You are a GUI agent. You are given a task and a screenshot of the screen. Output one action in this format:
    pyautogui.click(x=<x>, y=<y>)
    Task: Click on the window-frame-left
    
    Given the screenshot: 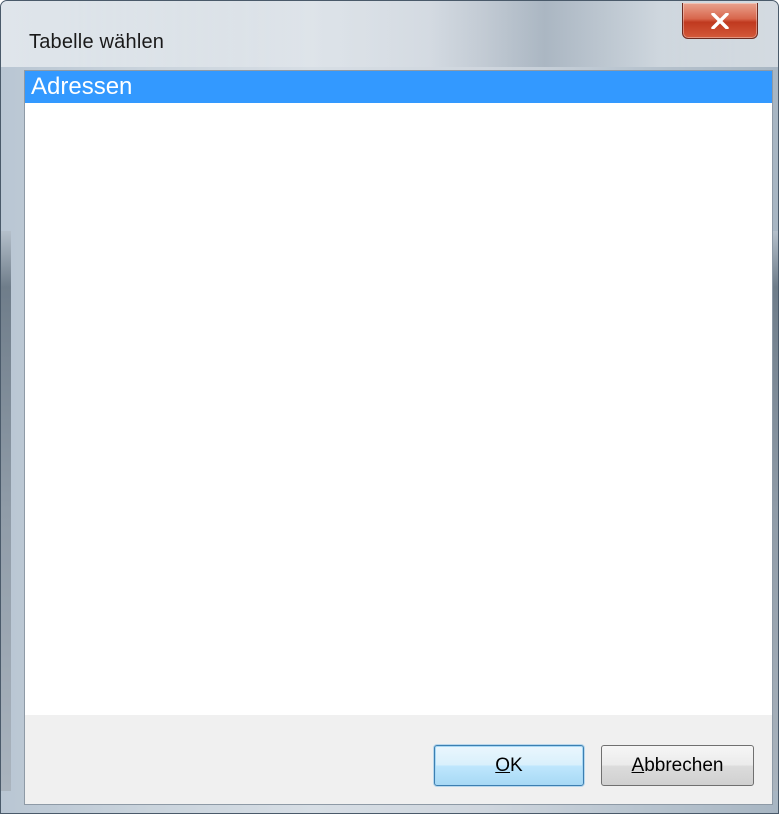 What is the action you would take?
    pyautogui.click(x=6, y=511)
    